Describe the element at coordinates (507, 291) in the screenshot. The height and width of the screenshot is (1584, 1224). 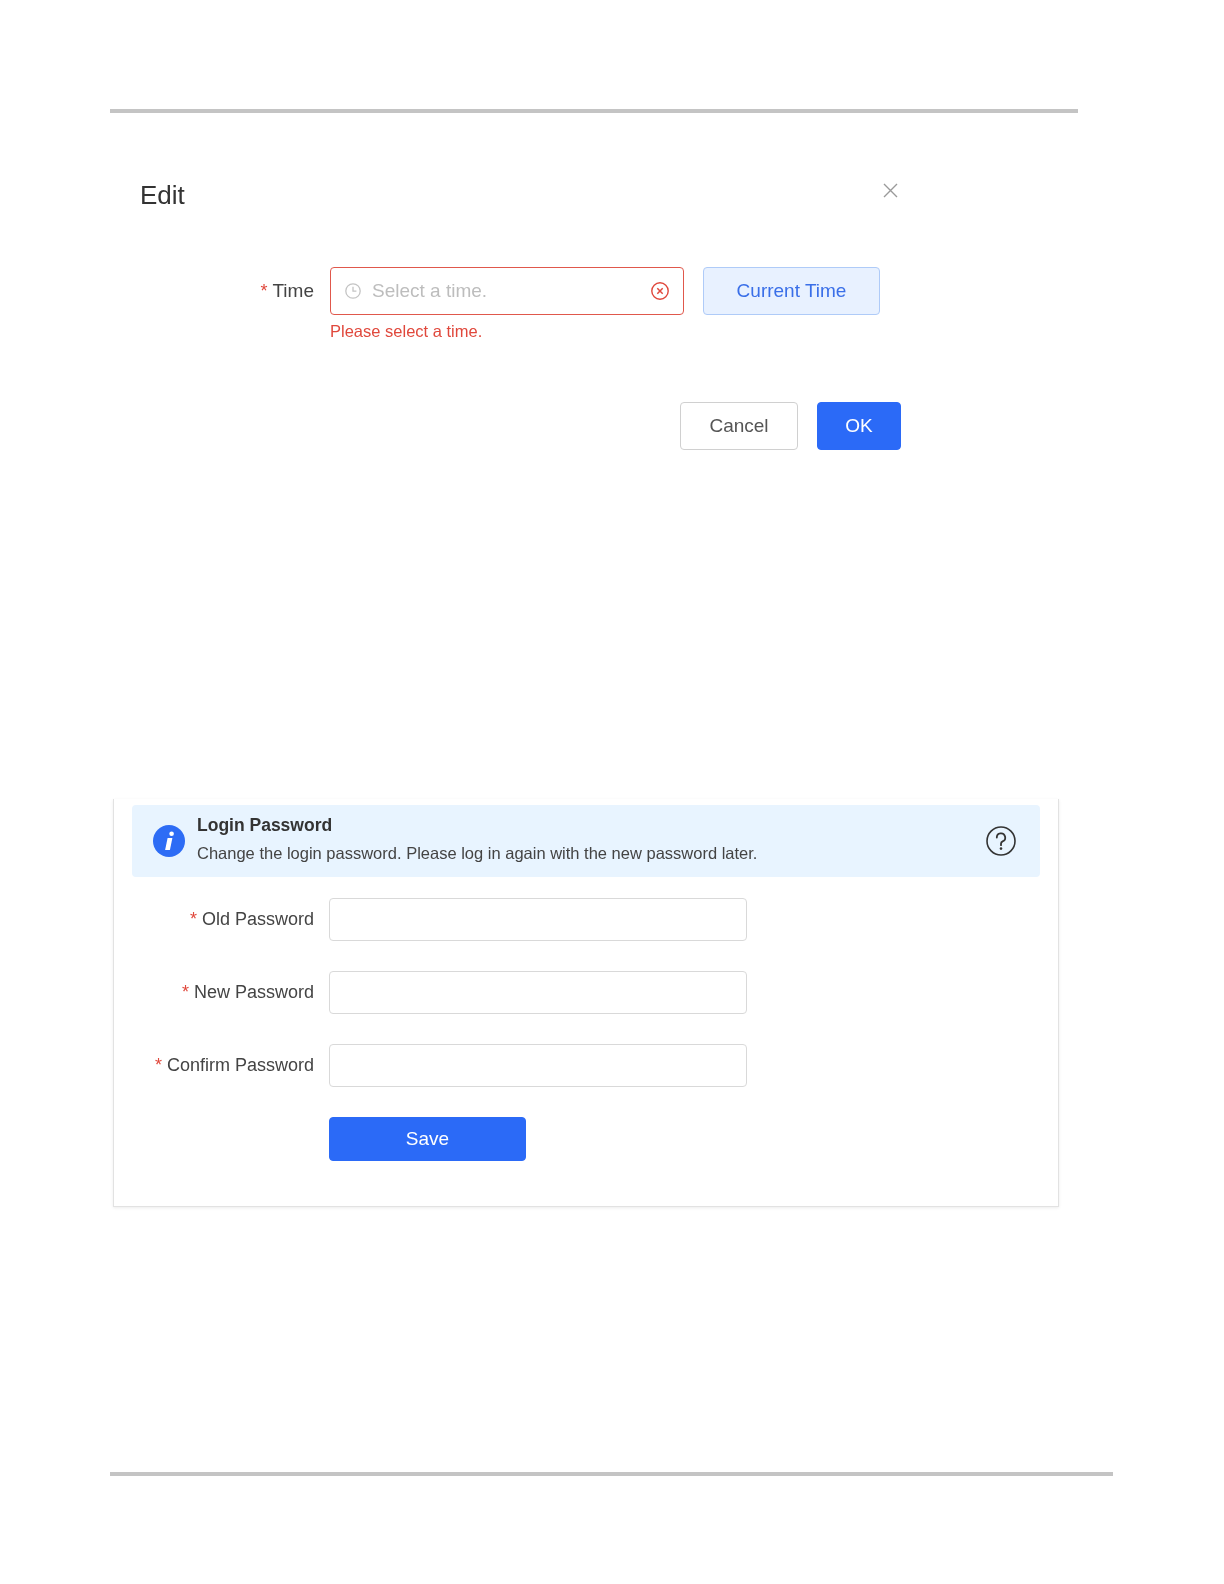
I see `time-picker-field: Select a time.` at that location.